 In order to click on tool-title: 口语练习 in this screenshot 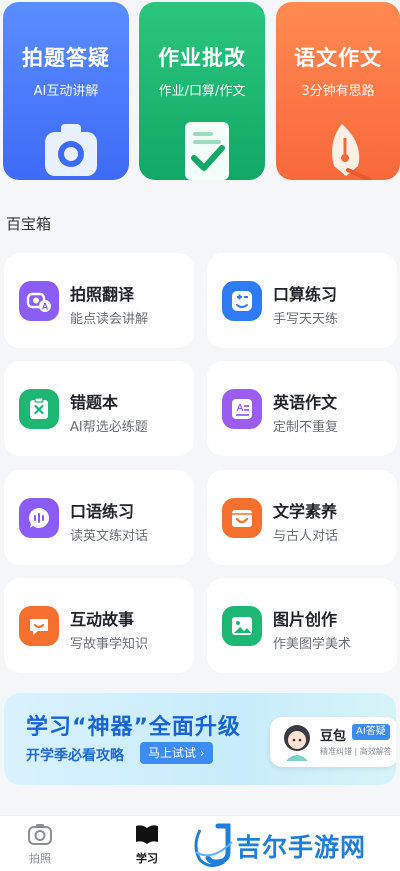, I will do `click(102, 511)`.